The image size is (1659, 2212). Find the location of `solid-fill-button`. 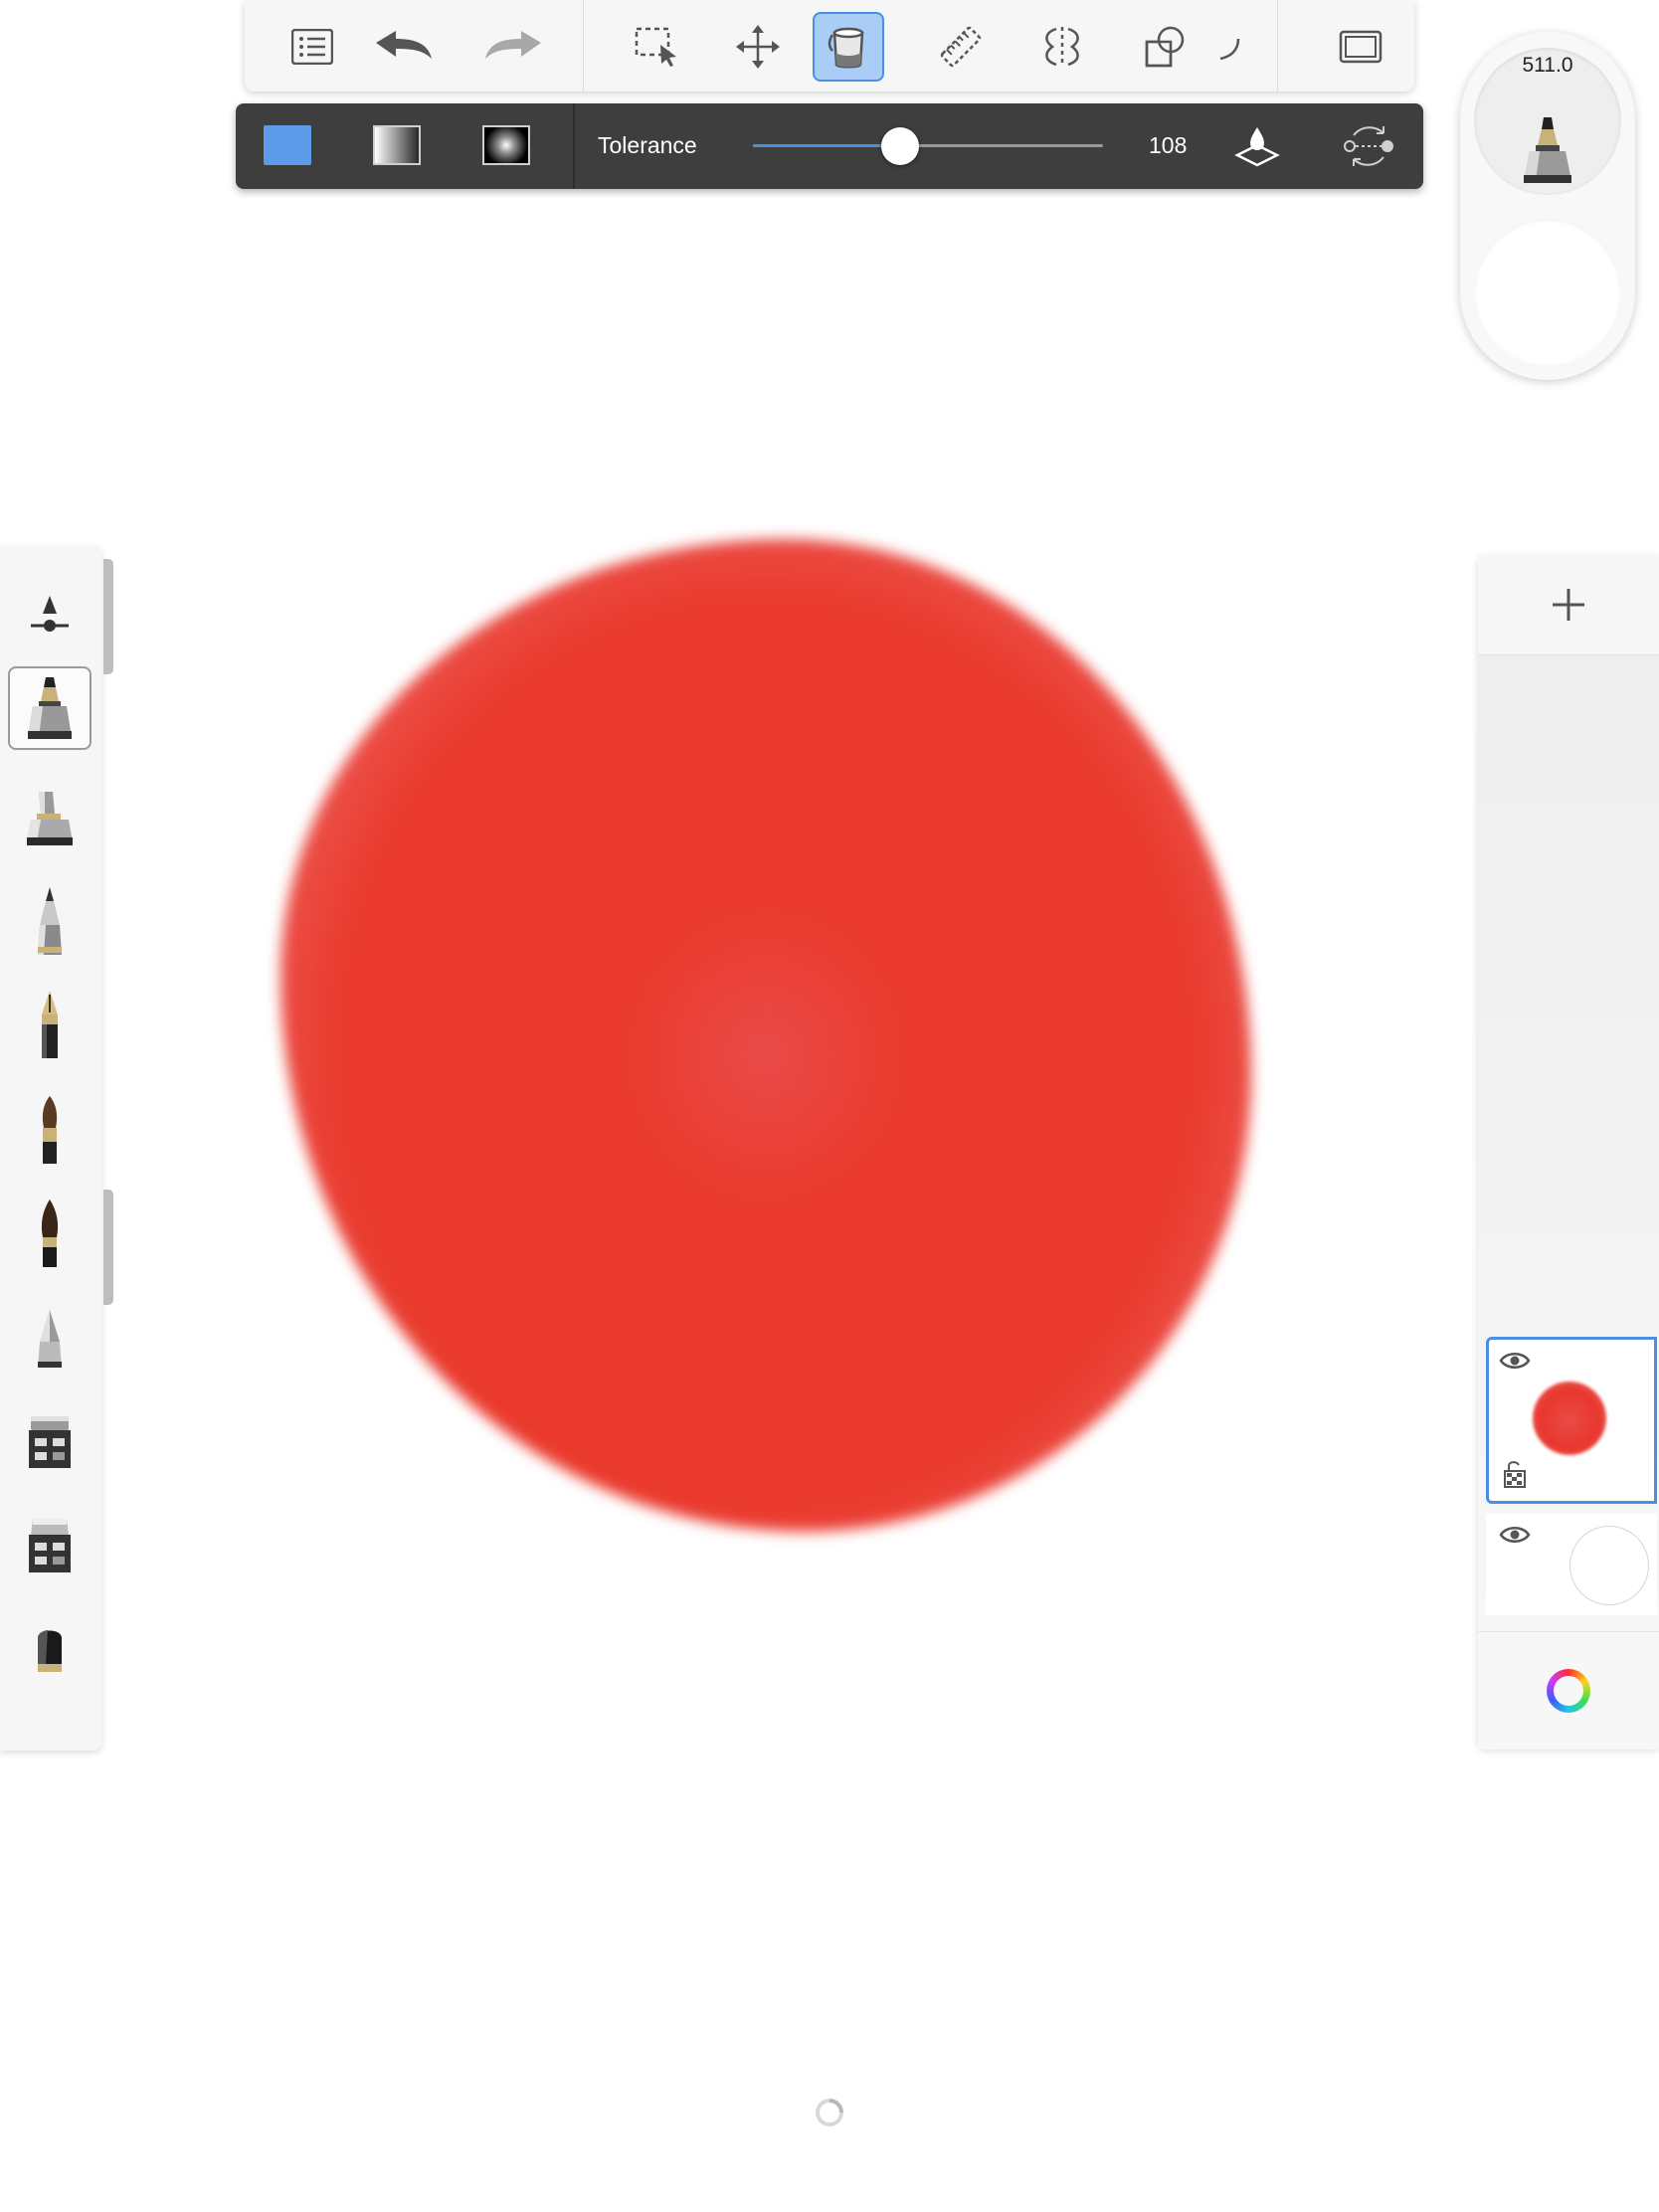

solid-fill-button is located at coordinates (287, 145).